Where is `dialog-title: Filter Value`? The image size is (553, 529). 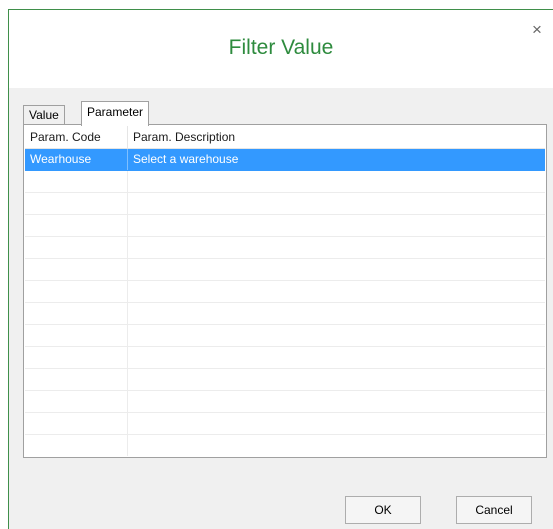 dialog-title: Filter Value is located at coordinates (281, 47).